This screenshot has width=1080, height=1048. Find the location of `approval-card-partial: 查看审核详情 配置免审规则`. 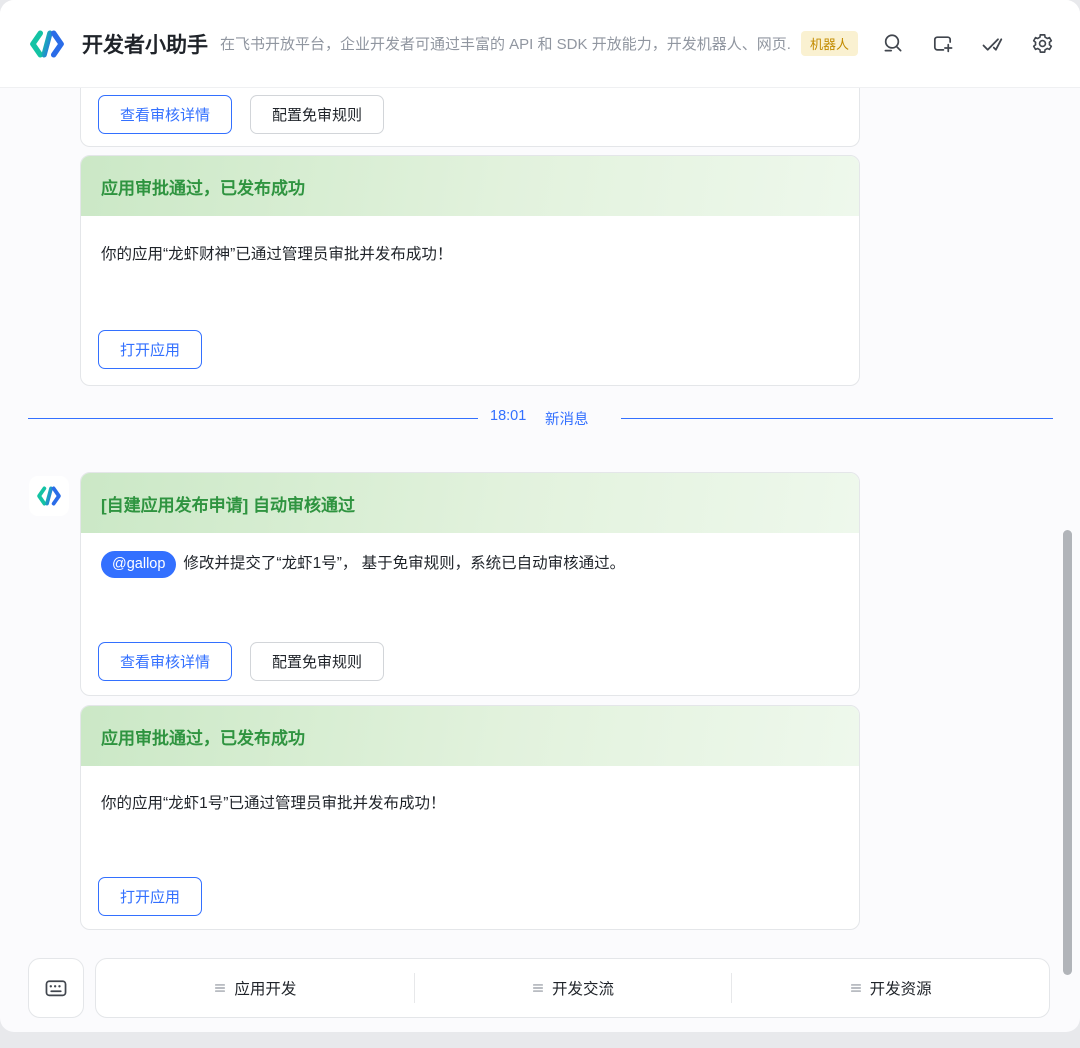

approval-card-partial: 查看审核详情 配置免审规则 is located at coordinates (470, 117).